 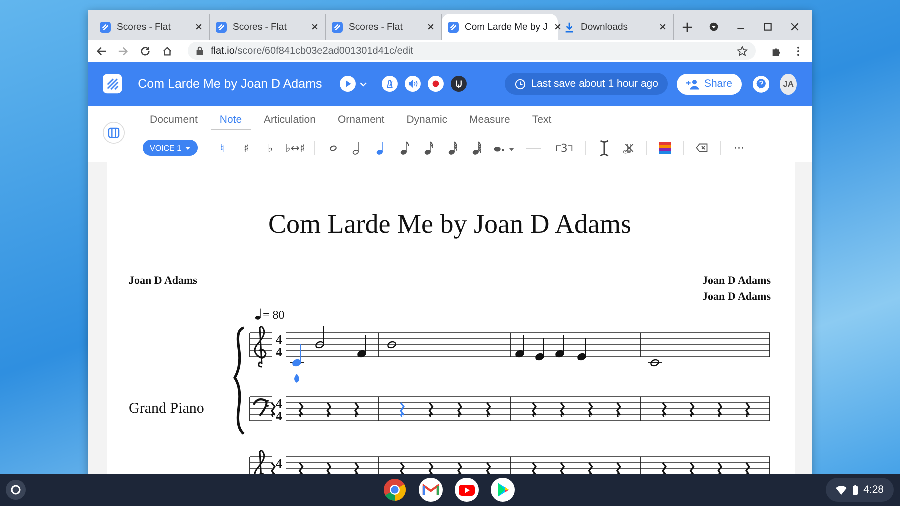 I want to click on caret-icon, so click(x=187, y=148).